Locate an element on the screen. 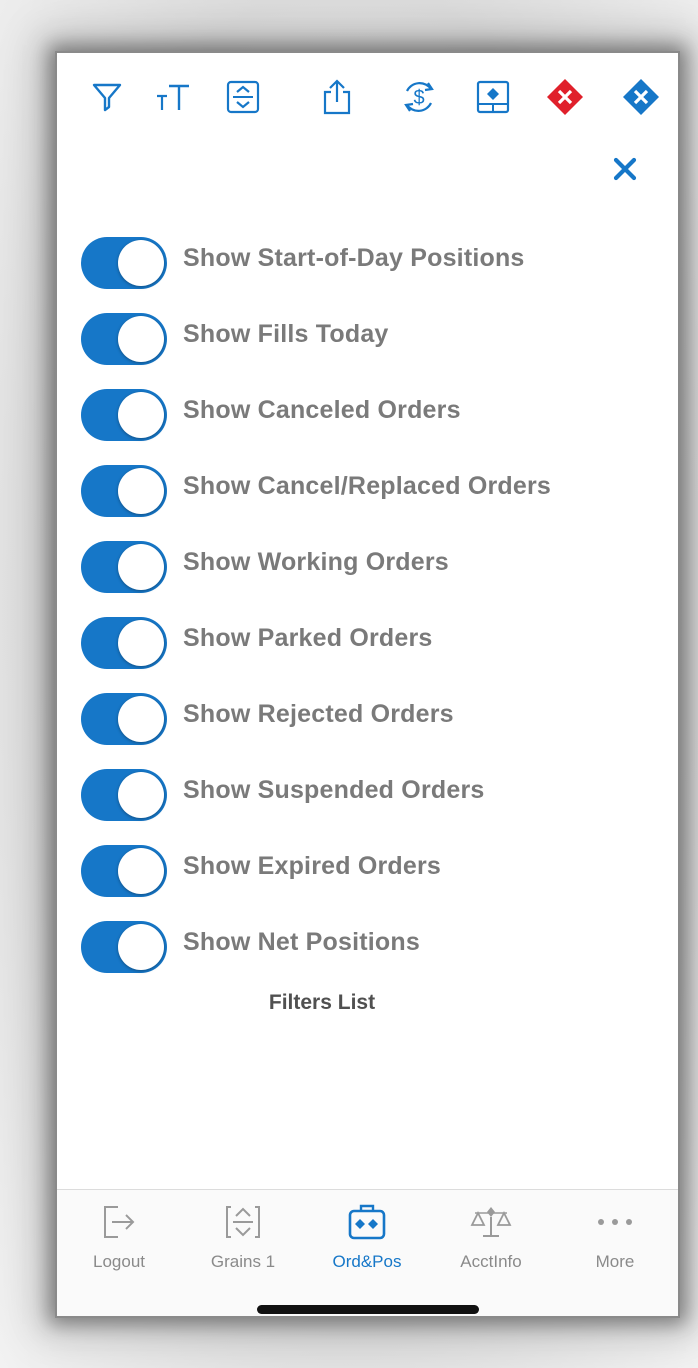  tab-acctinfo: AcctInfo is located at coordinates (491, 1238).